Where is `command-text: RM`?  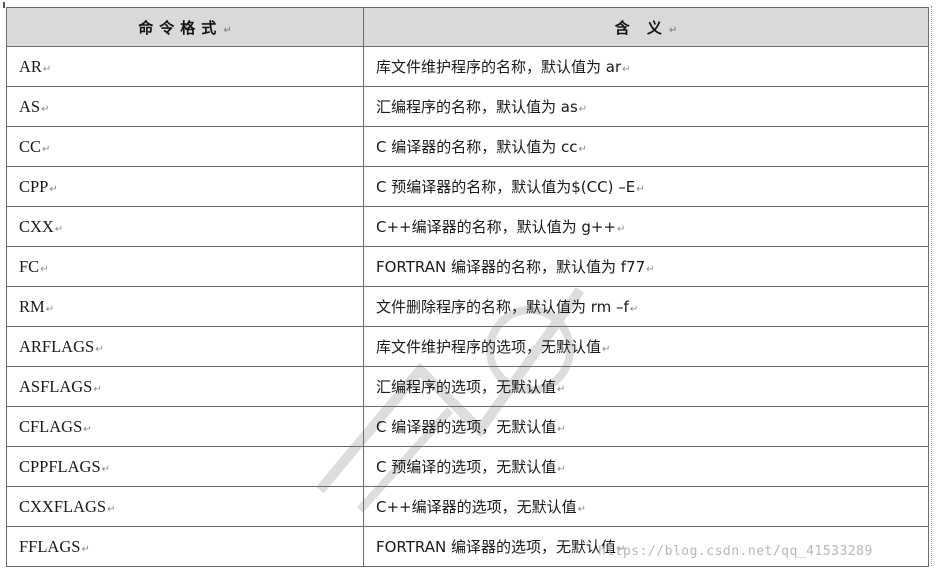 command-text: RM is located at coordinates (32, 306).